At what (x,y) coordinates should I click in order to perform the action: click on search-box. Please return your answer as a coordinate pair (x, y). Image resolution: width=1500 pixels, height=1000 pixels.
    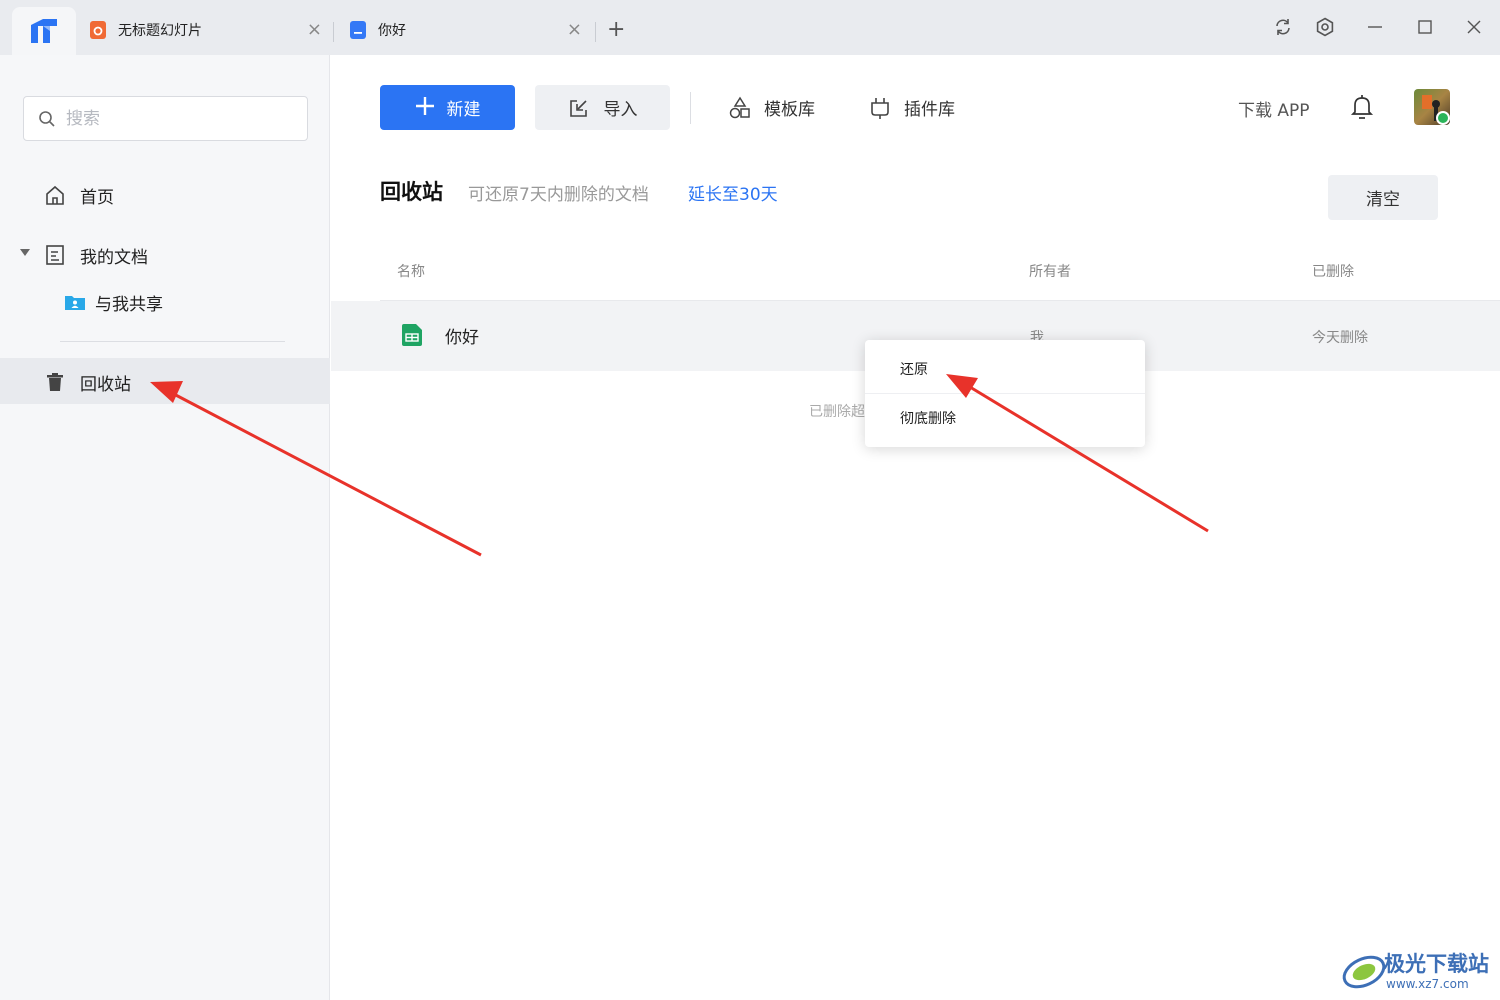
    Looking at the image, I should click on (165, 118).